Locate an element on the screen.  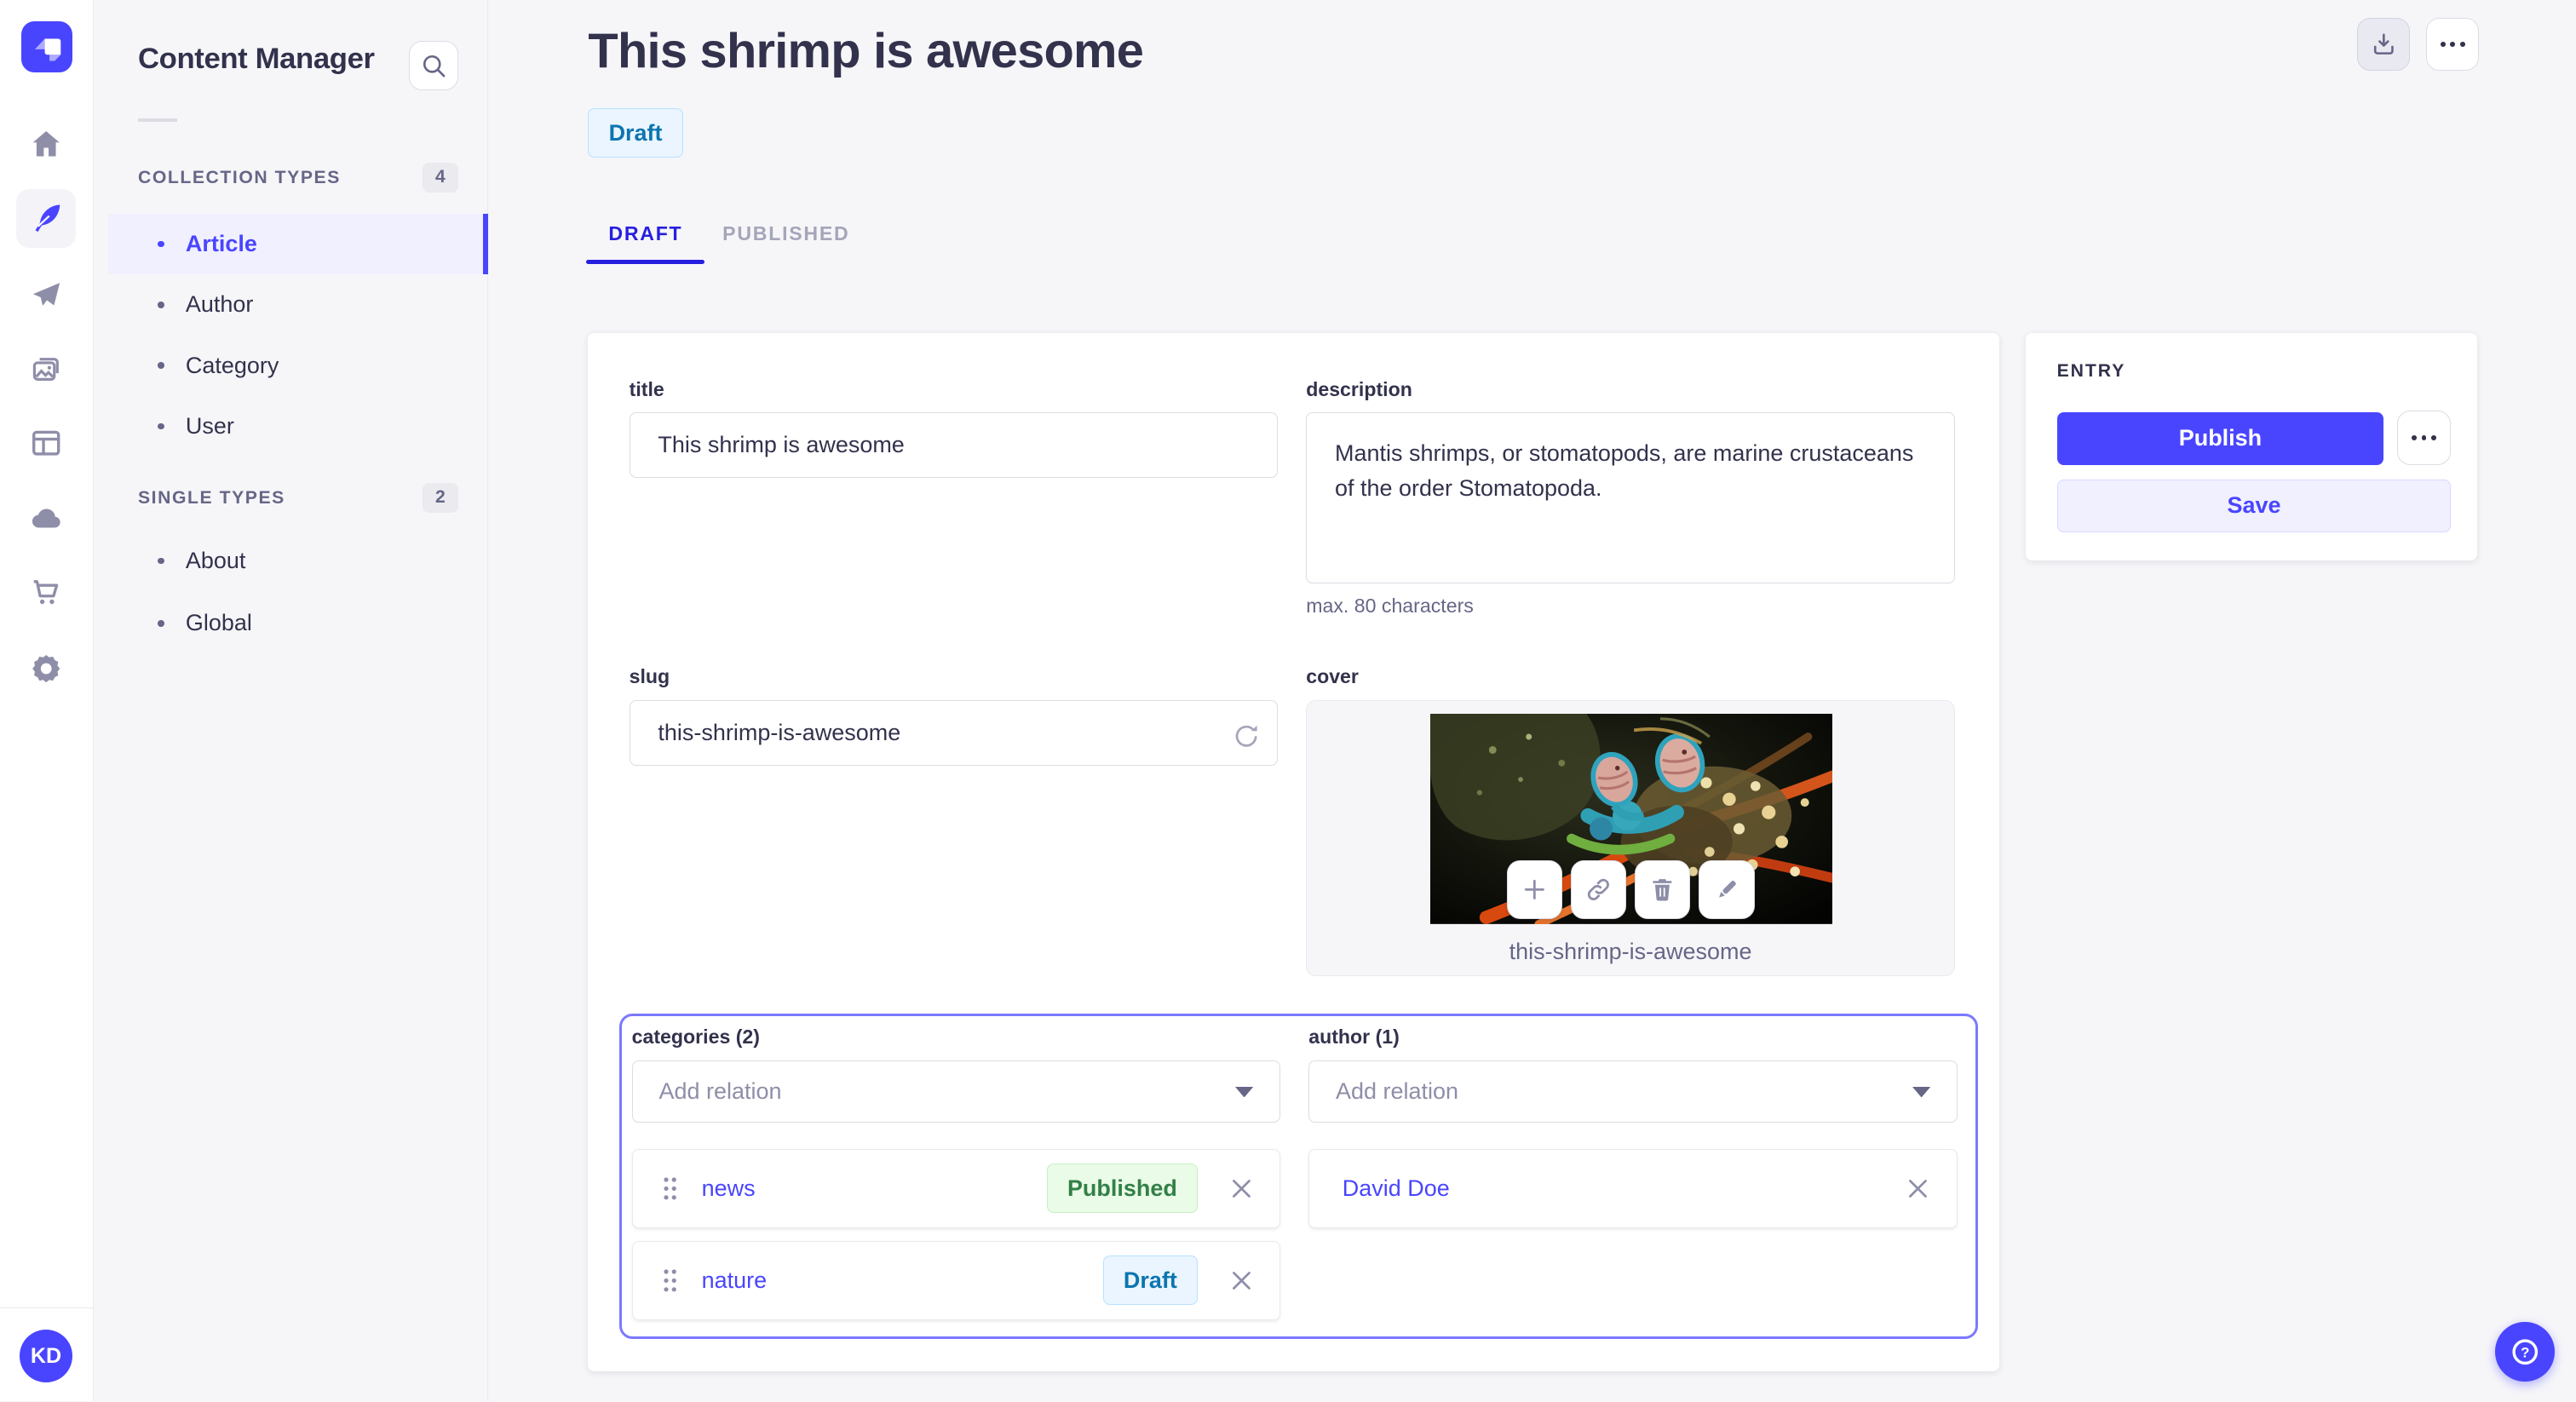
primary-nav-footer: KD is located at coordinates (46, 1354).